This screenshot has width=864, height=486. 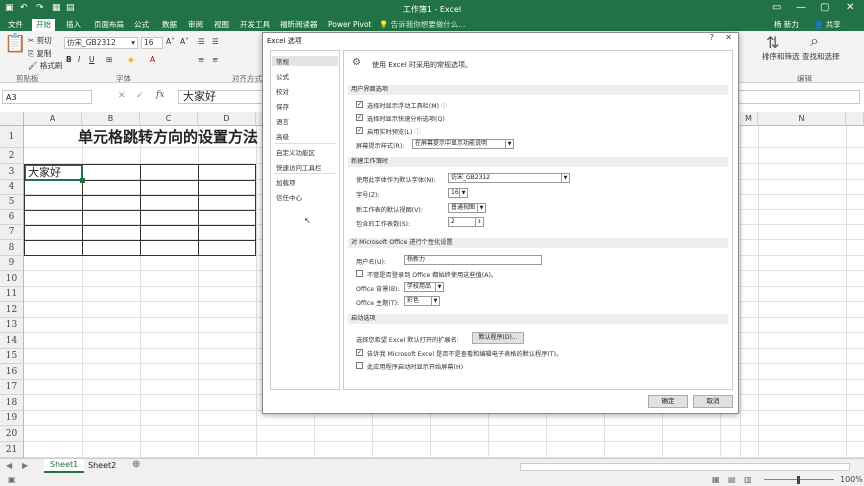 I want to click on live-preview-checkbox: ✓, so click(x=359, y=130).